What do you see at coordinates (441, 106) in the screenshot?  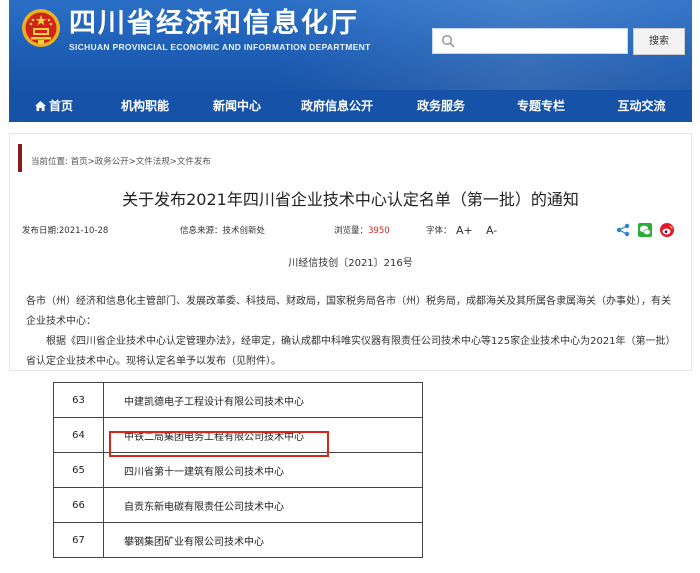 I see `nav-item-services: 政务服务` at bounding box center [441, 106].